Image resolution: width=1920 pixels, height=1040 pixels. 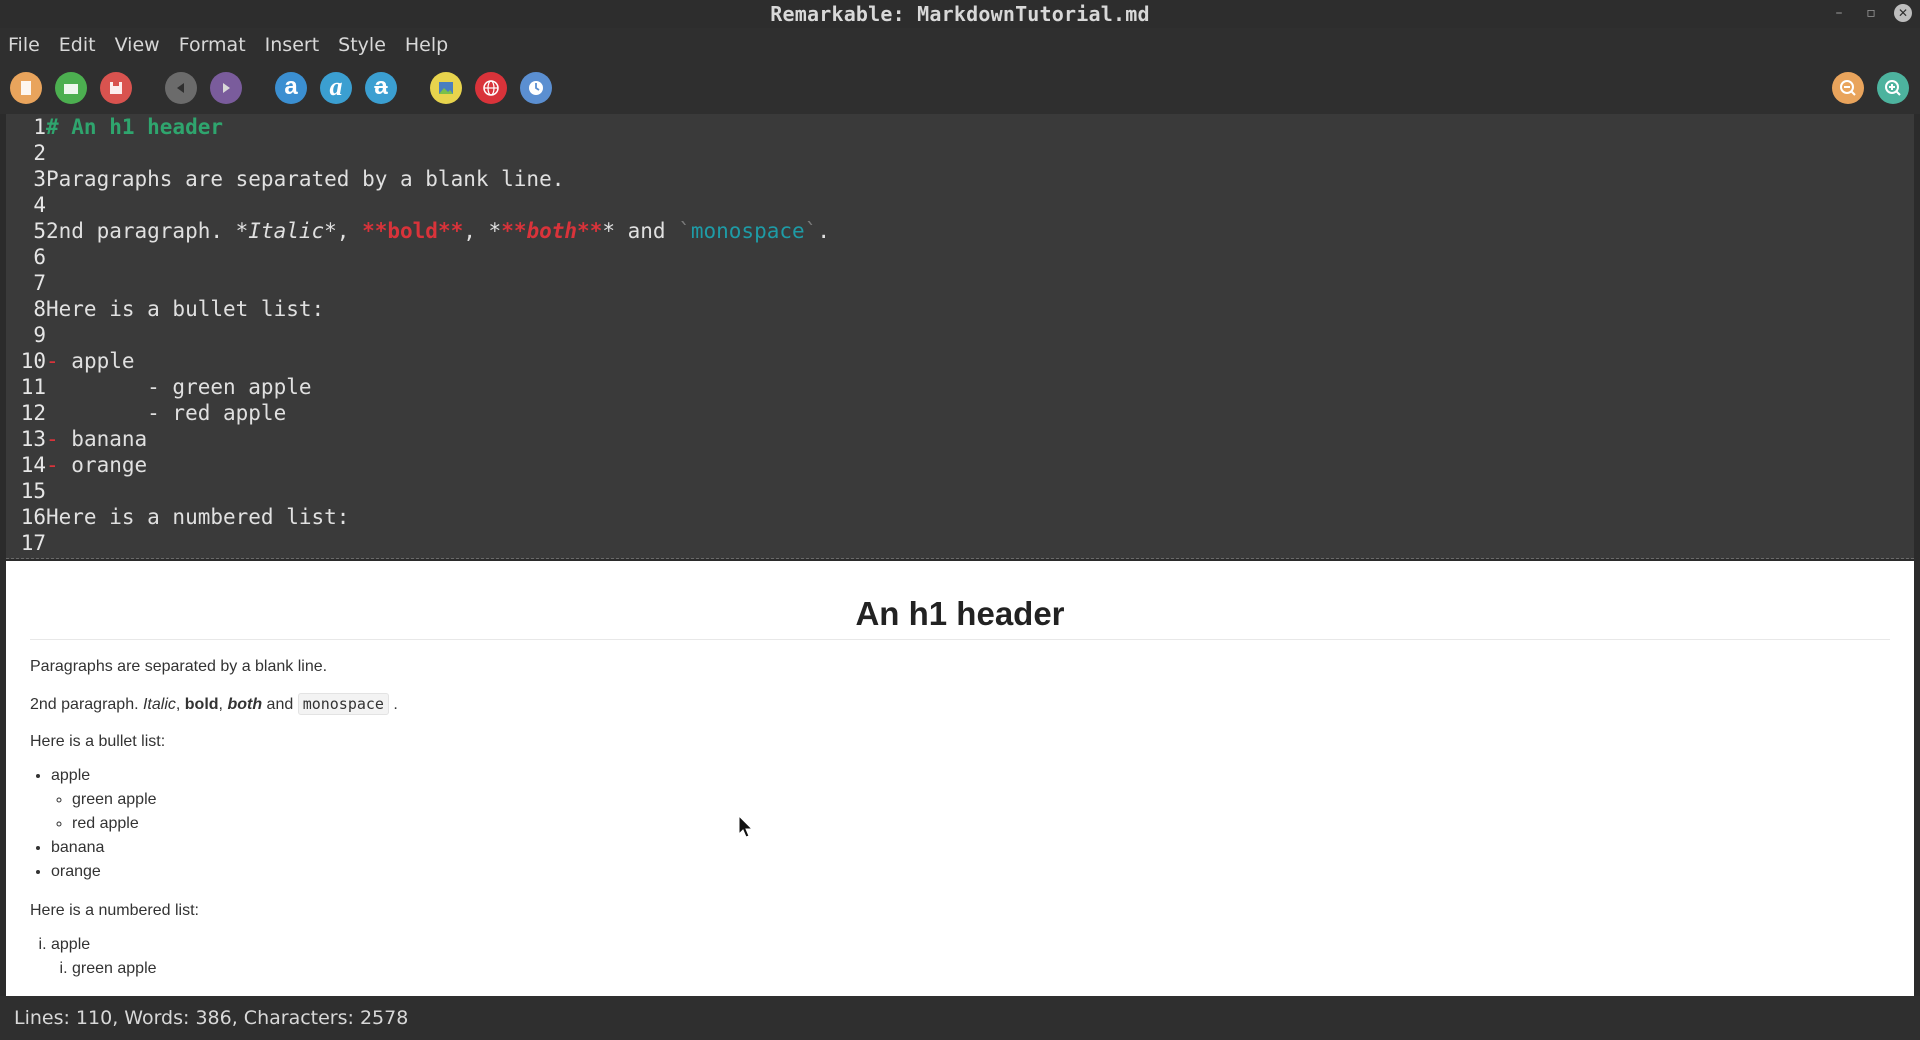 I want to click on line-number: 14, so click(x=33, y=465).